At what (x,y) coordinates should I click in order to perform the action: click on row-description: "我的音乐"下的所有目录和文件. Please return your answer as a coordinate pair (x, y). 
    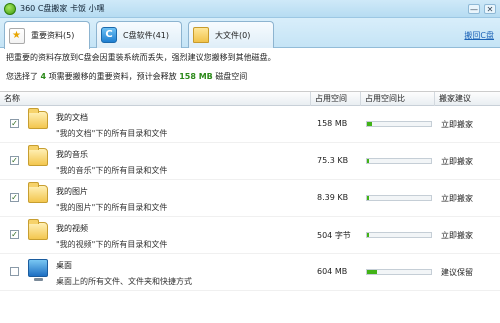
    Looking at the image, I should click on (112, 170).